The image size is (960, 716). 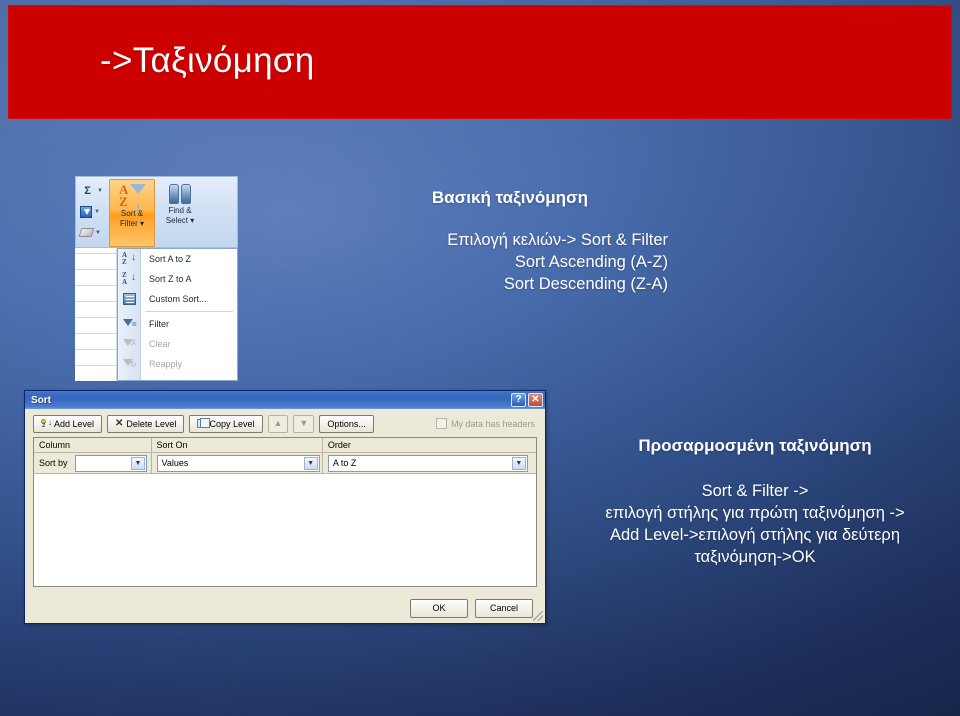 I want to click on column-header-order: Order, so click(x=339, y=445).